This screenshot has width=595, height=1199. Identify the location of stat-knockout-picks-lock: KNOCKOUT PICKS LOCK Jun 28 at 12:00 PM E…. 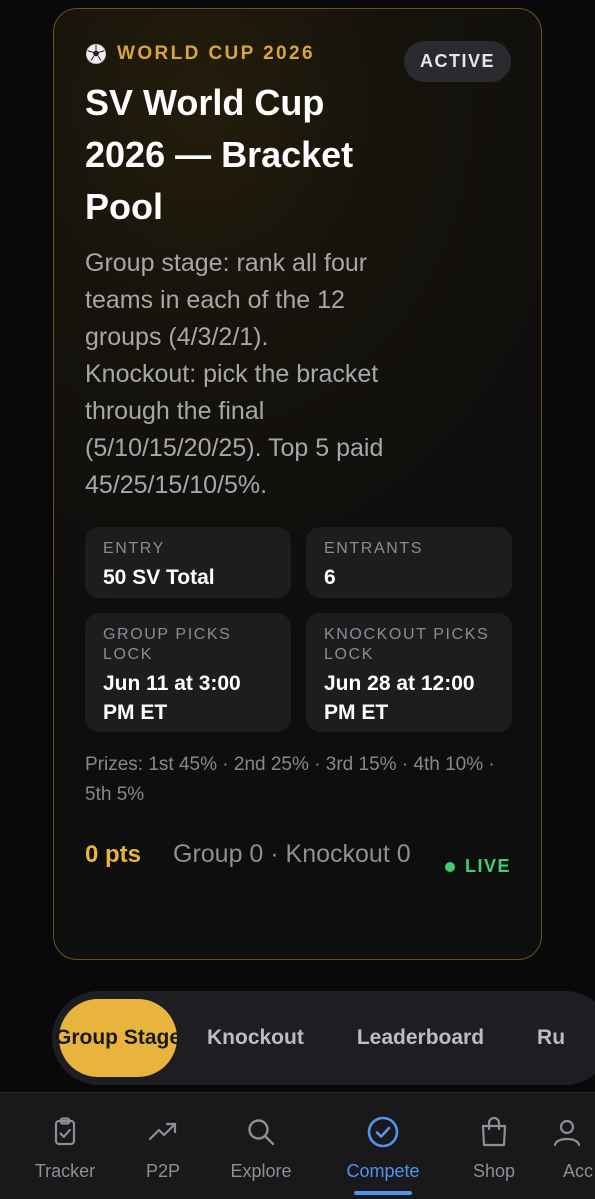
(409, 672).